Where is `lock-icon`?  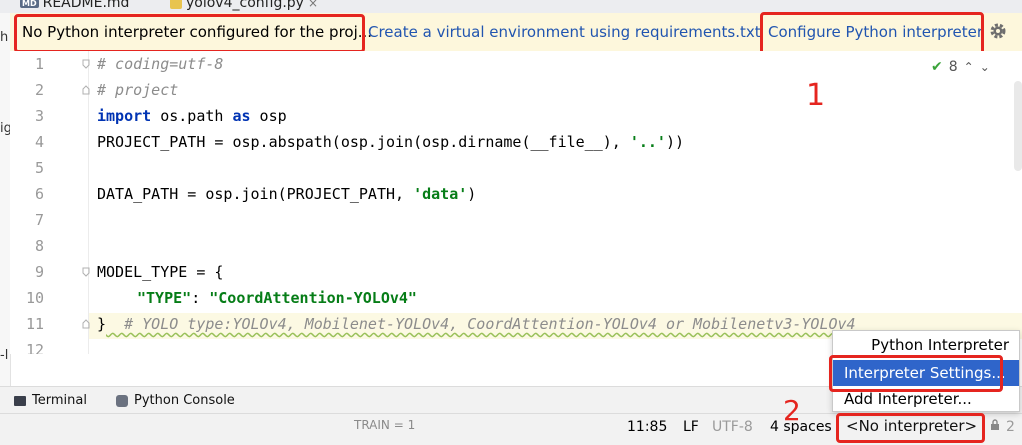 lock-icon is located at coordinates (995, 424).